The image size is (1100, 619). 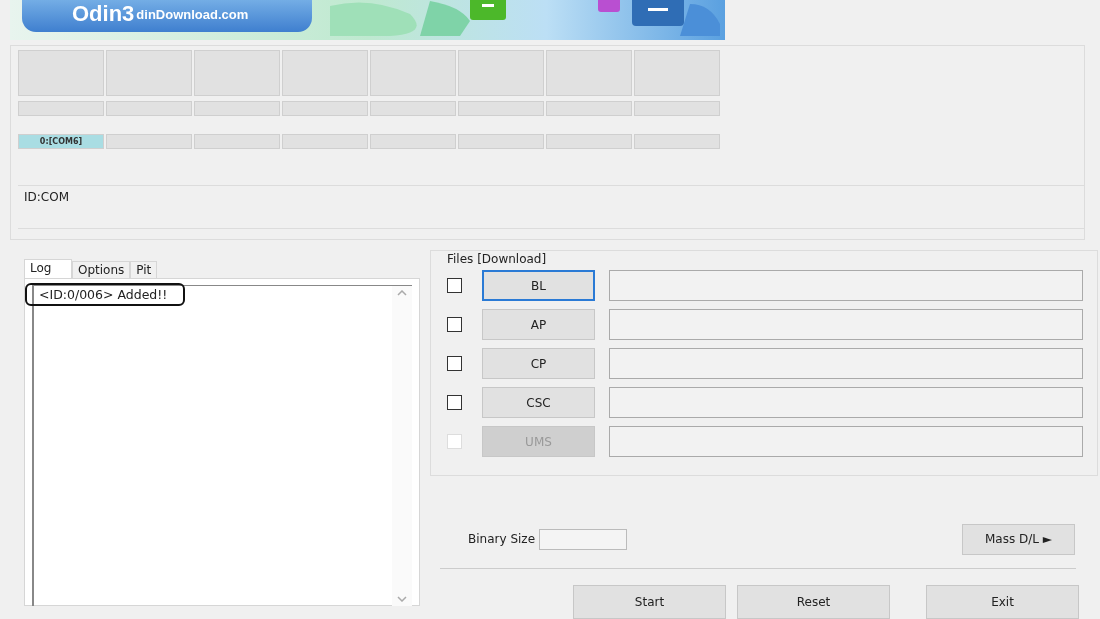 What do you see at coordinates (144, 269) in the screenshot?
I see `tab: Pit` at bounding box center [144, 269].